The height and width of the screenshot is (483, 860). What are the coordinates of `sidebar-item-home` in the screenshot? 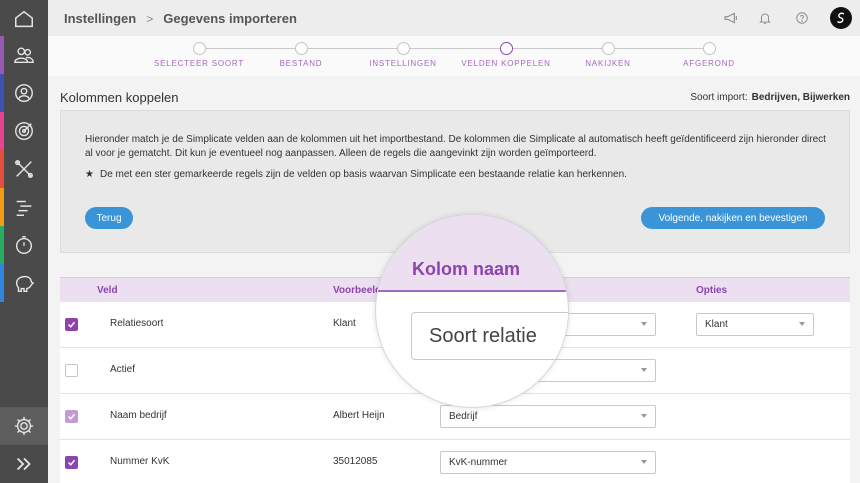 It's located at (24, 19).